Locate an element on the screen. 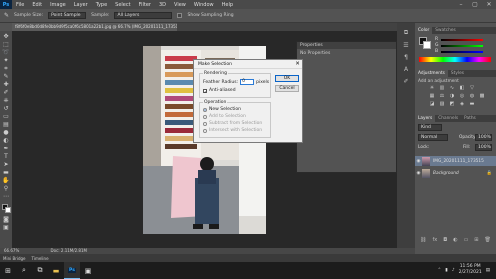 The width and height of the screenshot is (496, 279). cancel-button: Cancel is located at coordinates (287, 88).